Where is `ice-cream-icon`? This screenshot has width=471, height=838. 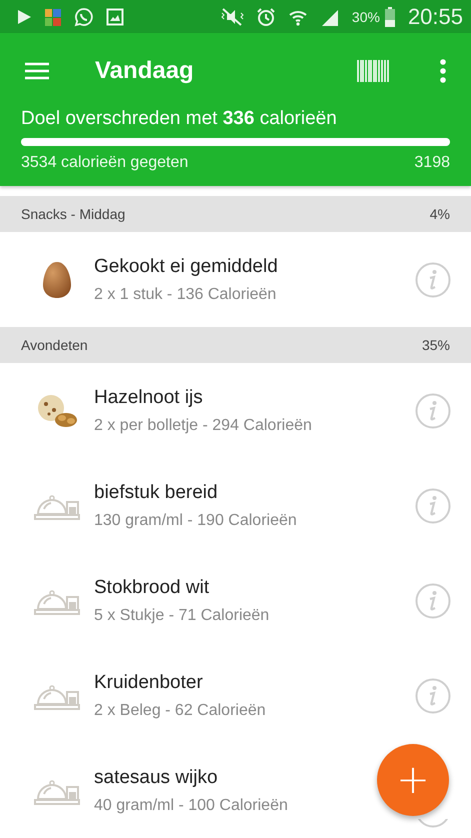
ice-cream-icon is located at coordinates (57, 410).